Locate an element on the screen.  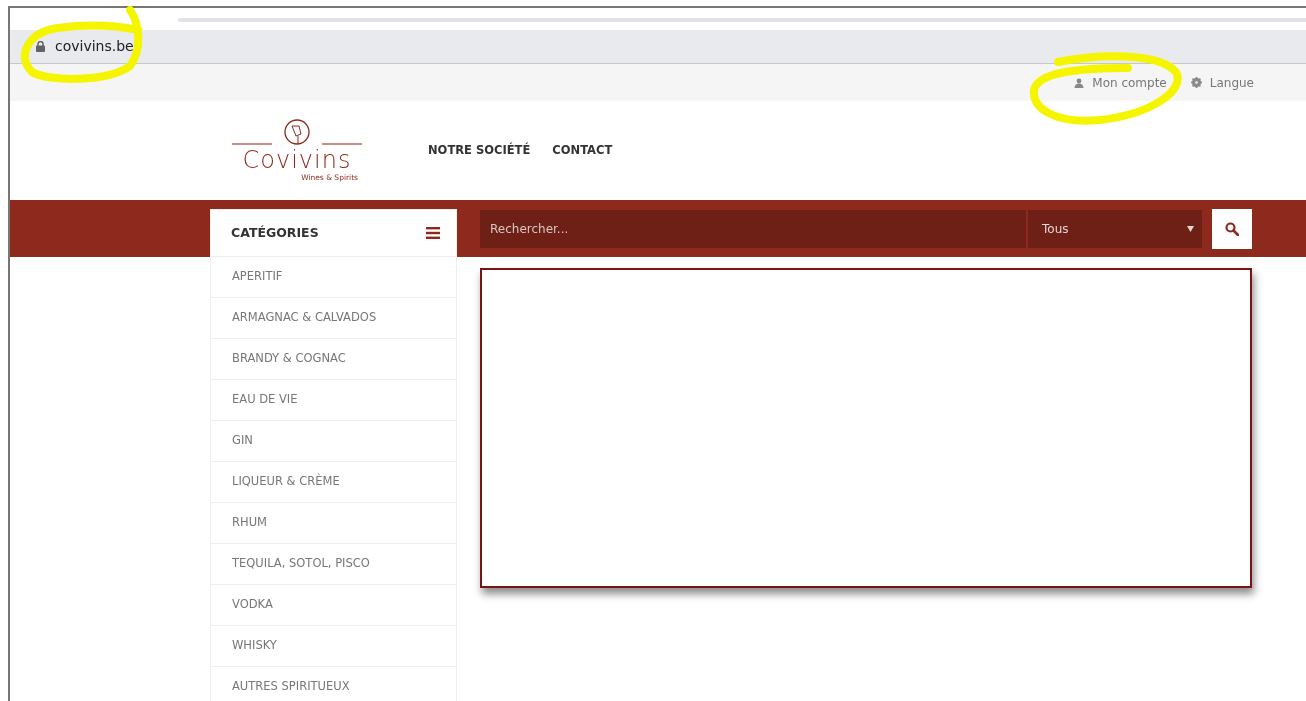
category-item: LIQUEUR & CRÈME is located at coordinates (333, 482).